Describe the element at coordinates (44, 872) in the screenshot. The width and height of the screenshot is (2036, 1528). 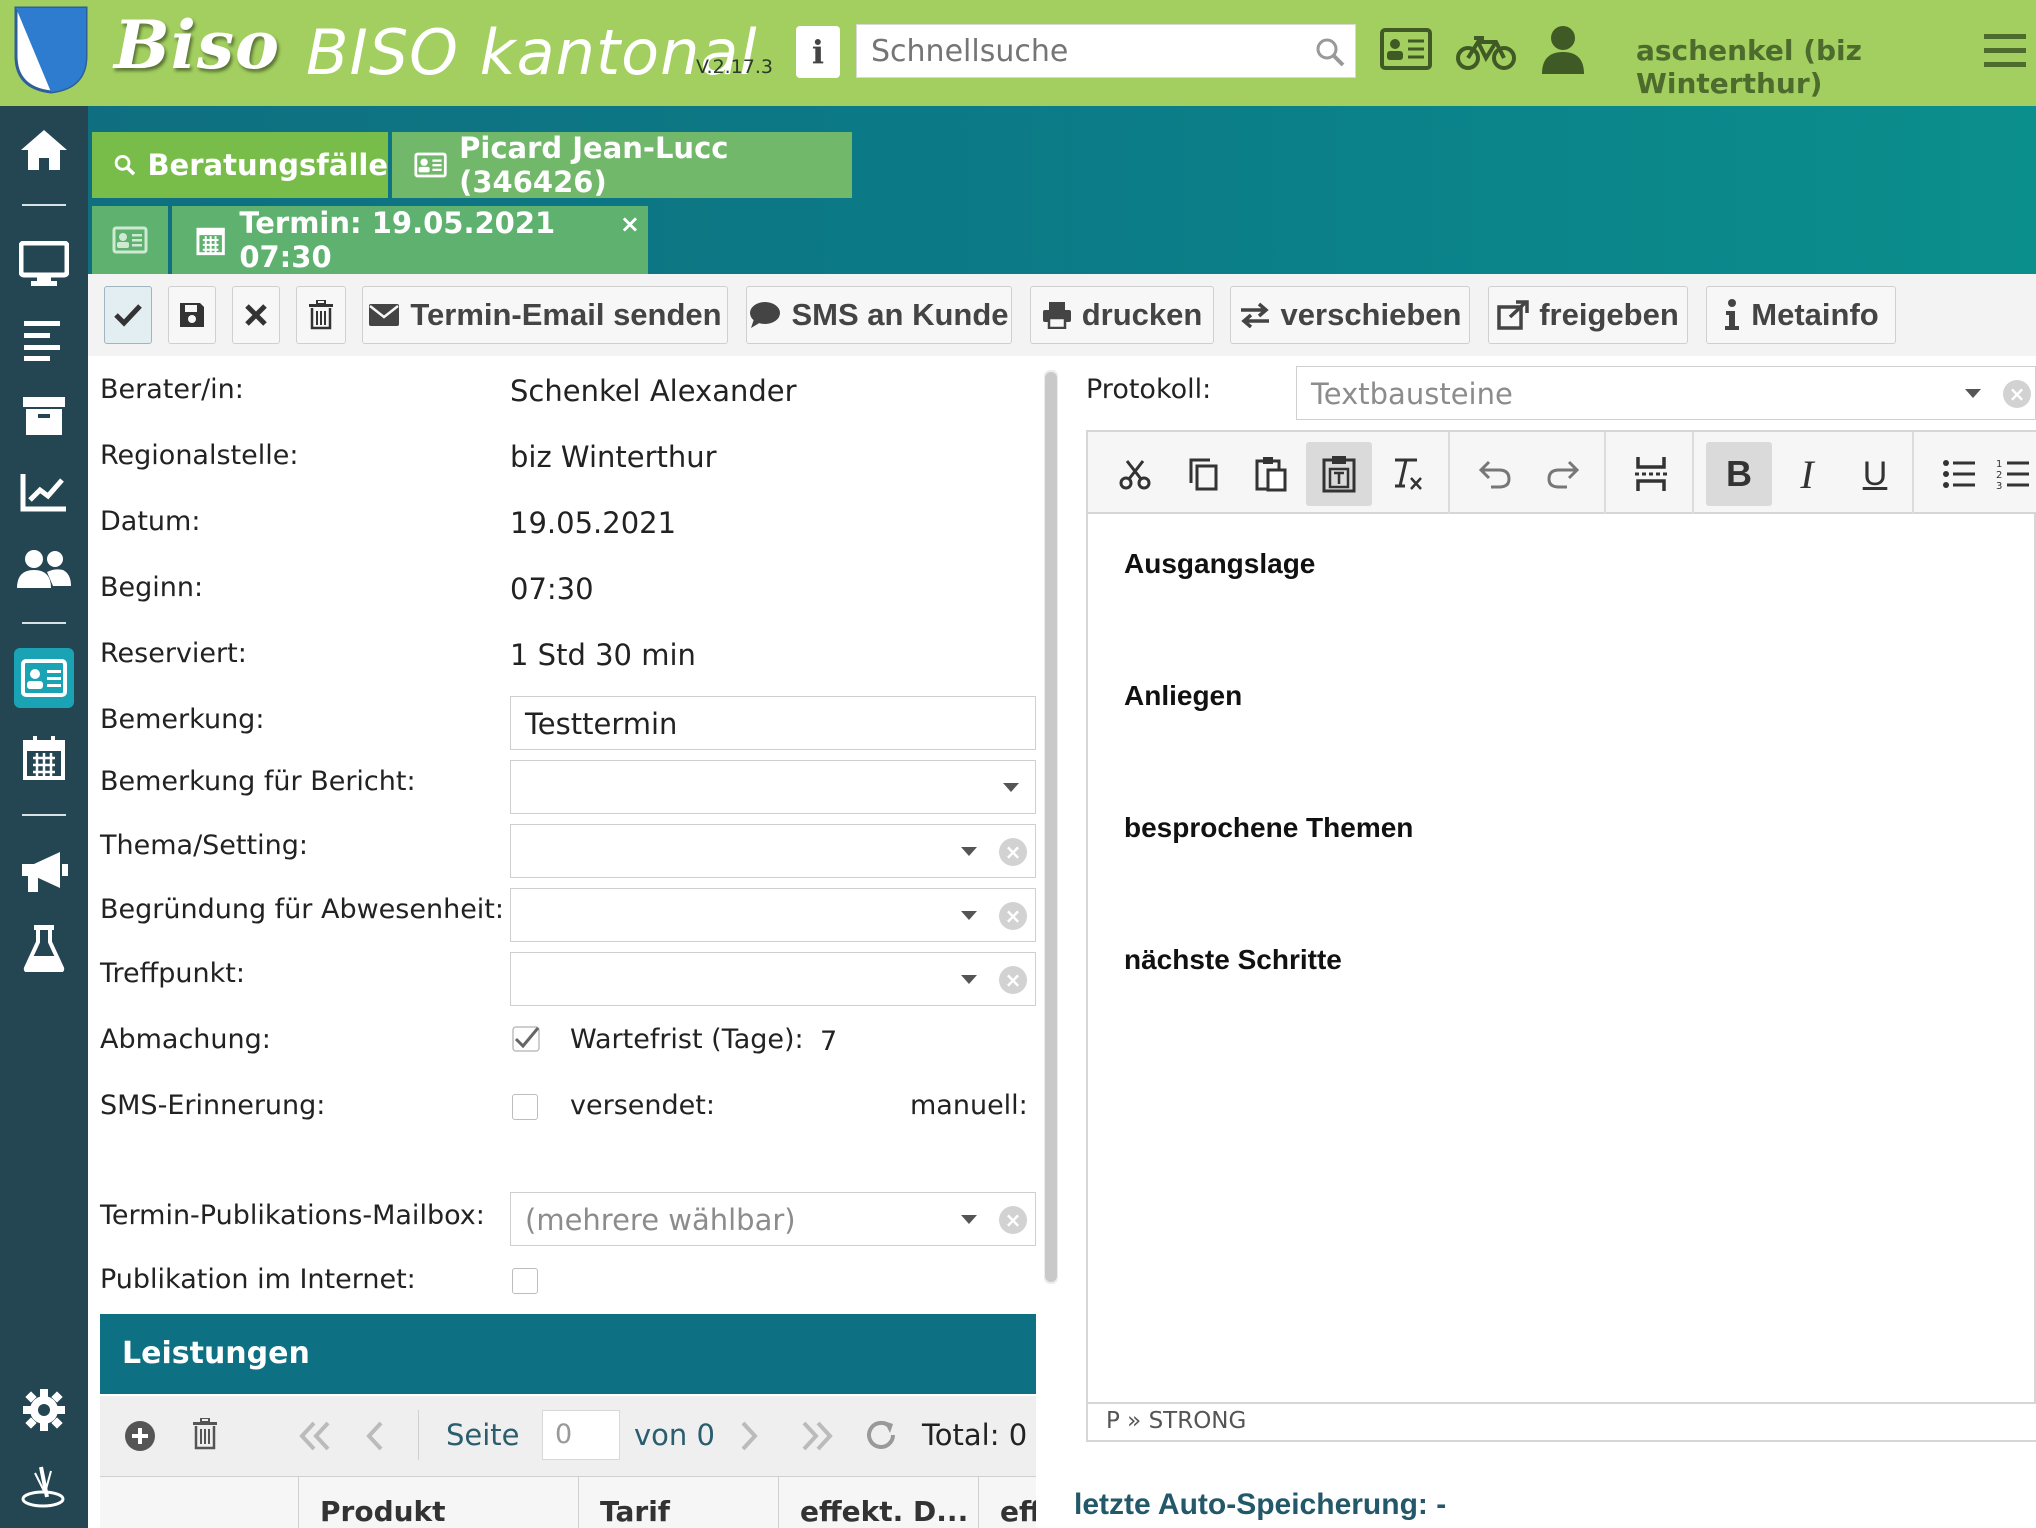
I see `megaphone-icon` at that location.